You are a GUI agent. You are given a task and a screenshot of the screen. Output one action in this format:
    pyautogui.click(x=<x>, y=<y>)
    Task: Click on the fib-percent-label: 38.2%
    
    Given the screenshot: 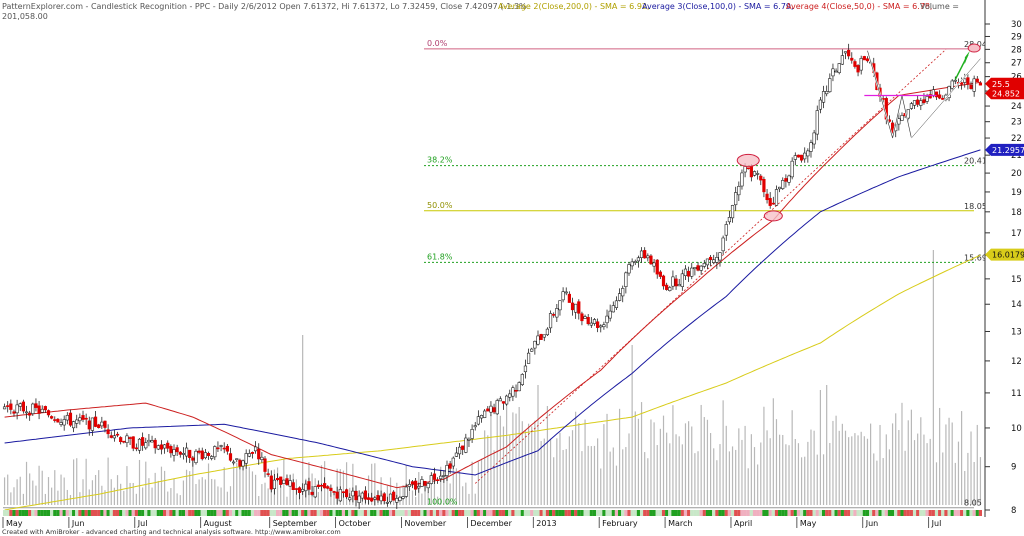 What is the action you would take?
    pyautogui.click(x=440, y=160)
    